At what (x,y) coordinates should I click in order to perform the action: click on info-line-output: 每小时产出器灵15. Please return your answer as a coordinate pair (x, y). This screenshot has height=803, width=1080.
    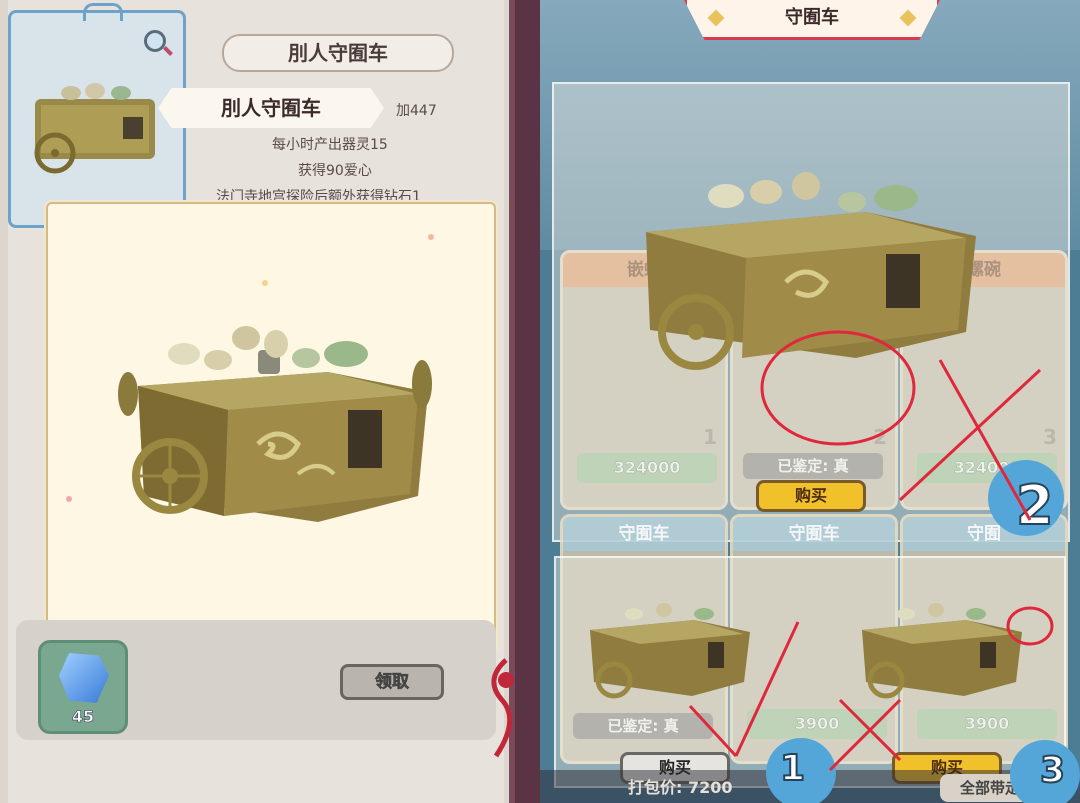
    Looking at the image, I should click on (330, 145).